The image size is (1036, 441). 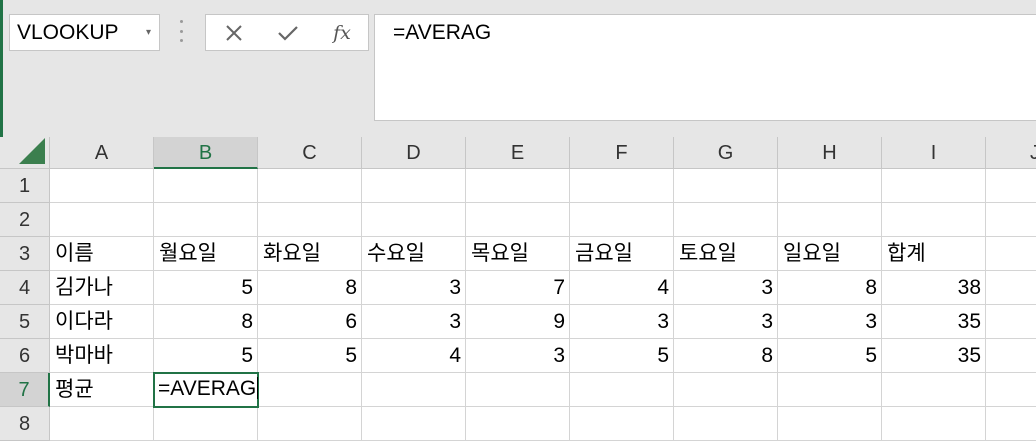 I want to click on cell-j6, so click(x=1011, y=356).